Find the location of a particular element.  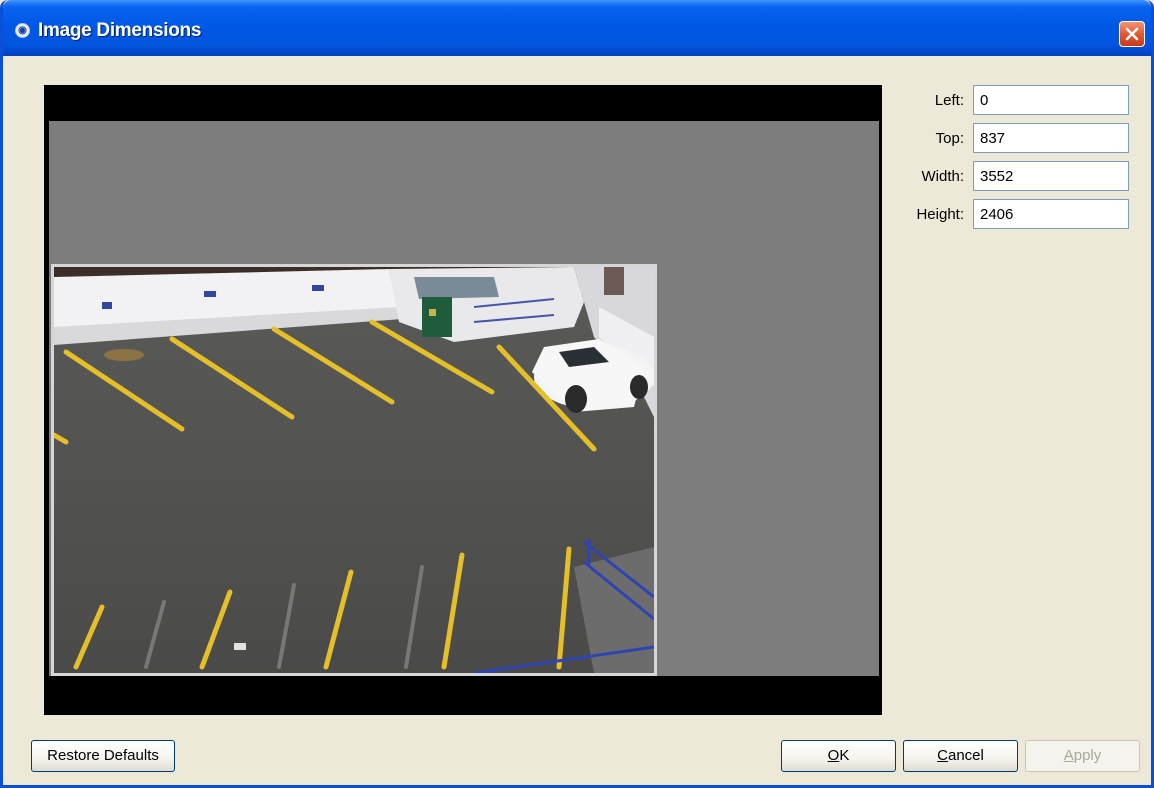

apply-button: Apply is located at coordinates (1082, 756).